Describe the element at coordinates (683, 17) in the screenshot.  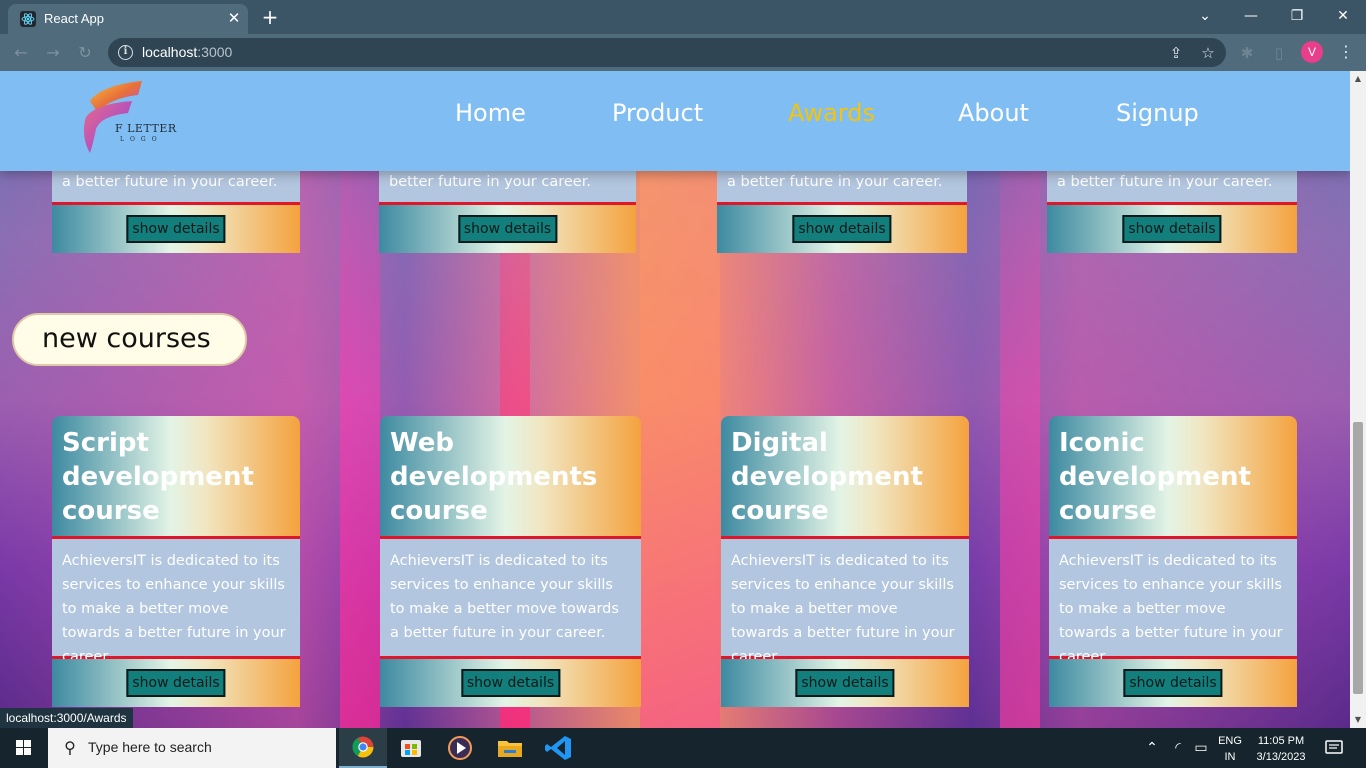
I see `browser-tab-strip: React App ✕ + ⌄ — ❐ ✕` at that location.